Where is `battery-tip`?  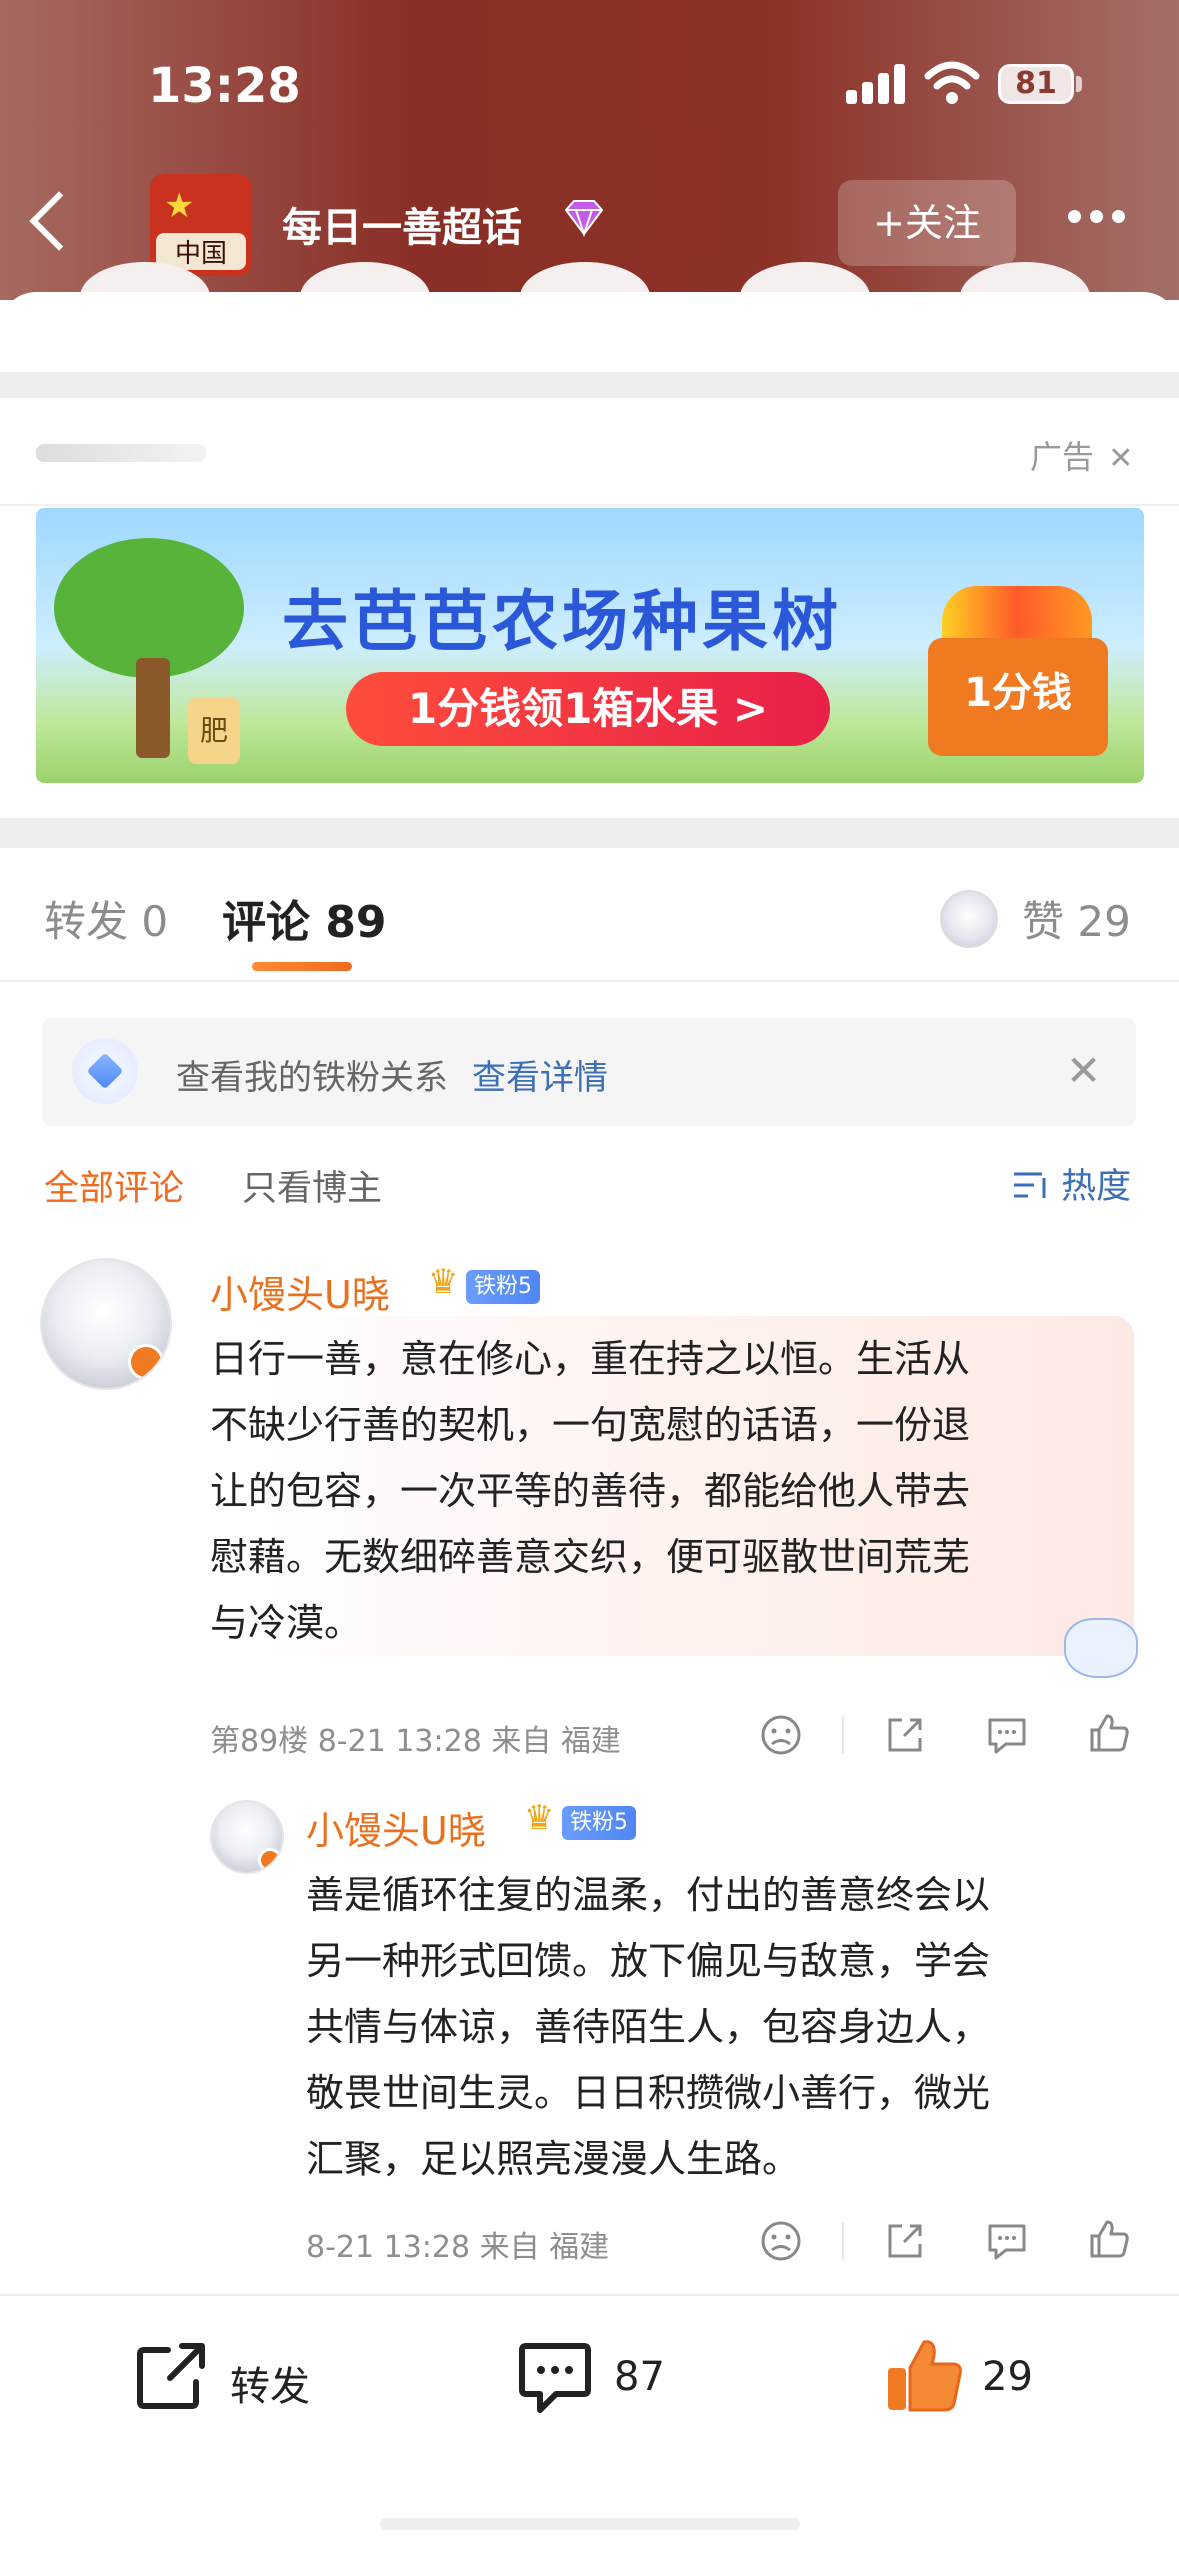 battery-tip is located at coordinates (1079, 84).